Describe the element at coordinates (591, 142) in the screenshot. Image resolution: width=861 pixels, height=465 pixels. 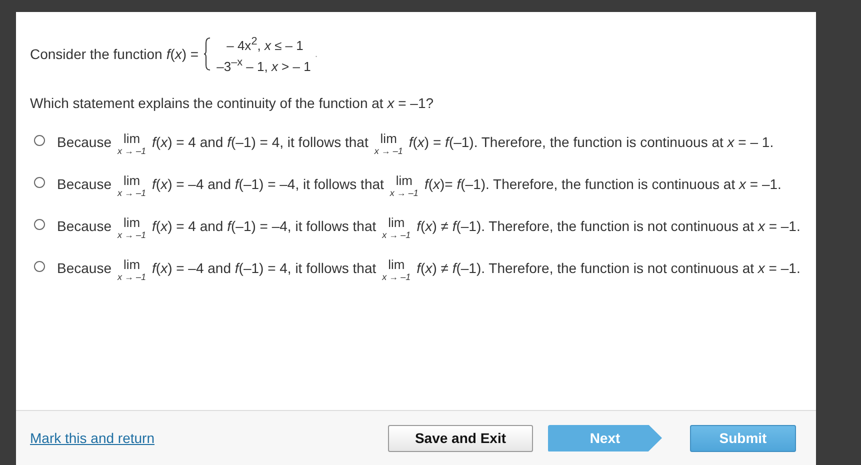
I see `option-text: f(x) = f(–1). Therefore, the function is continuous at x = – 1.` at that location.